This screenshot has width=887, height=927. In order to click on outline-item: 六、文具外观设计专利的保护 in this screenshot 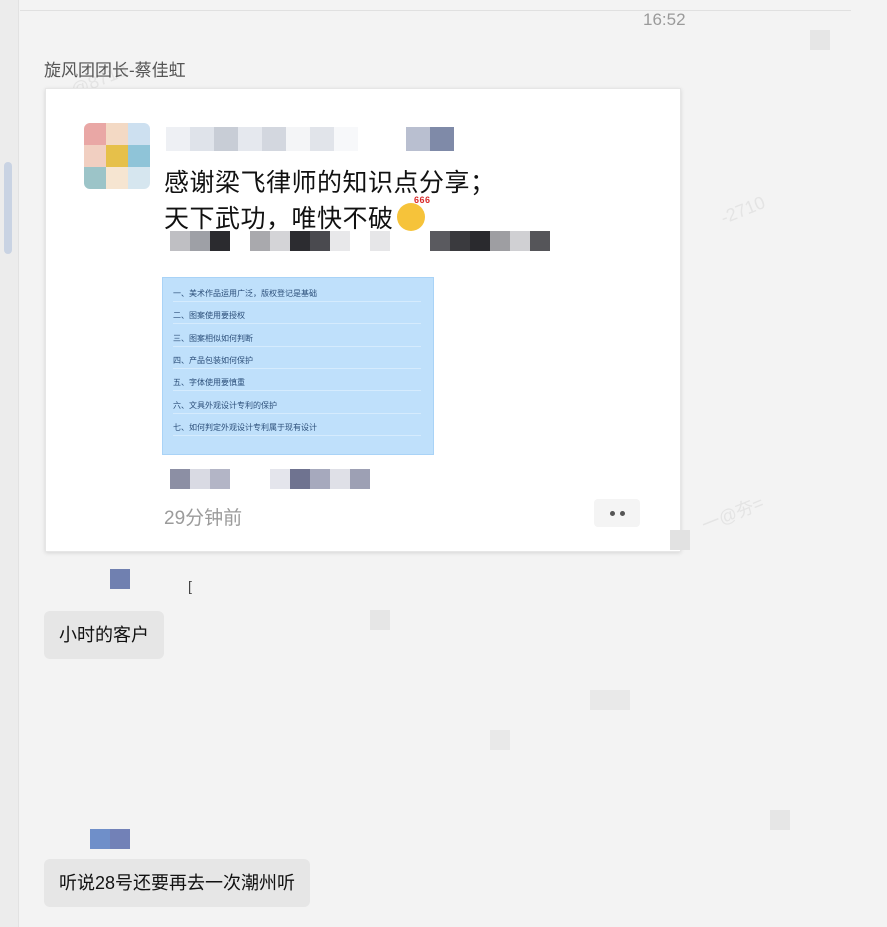, I will do `click(297, 407)`.